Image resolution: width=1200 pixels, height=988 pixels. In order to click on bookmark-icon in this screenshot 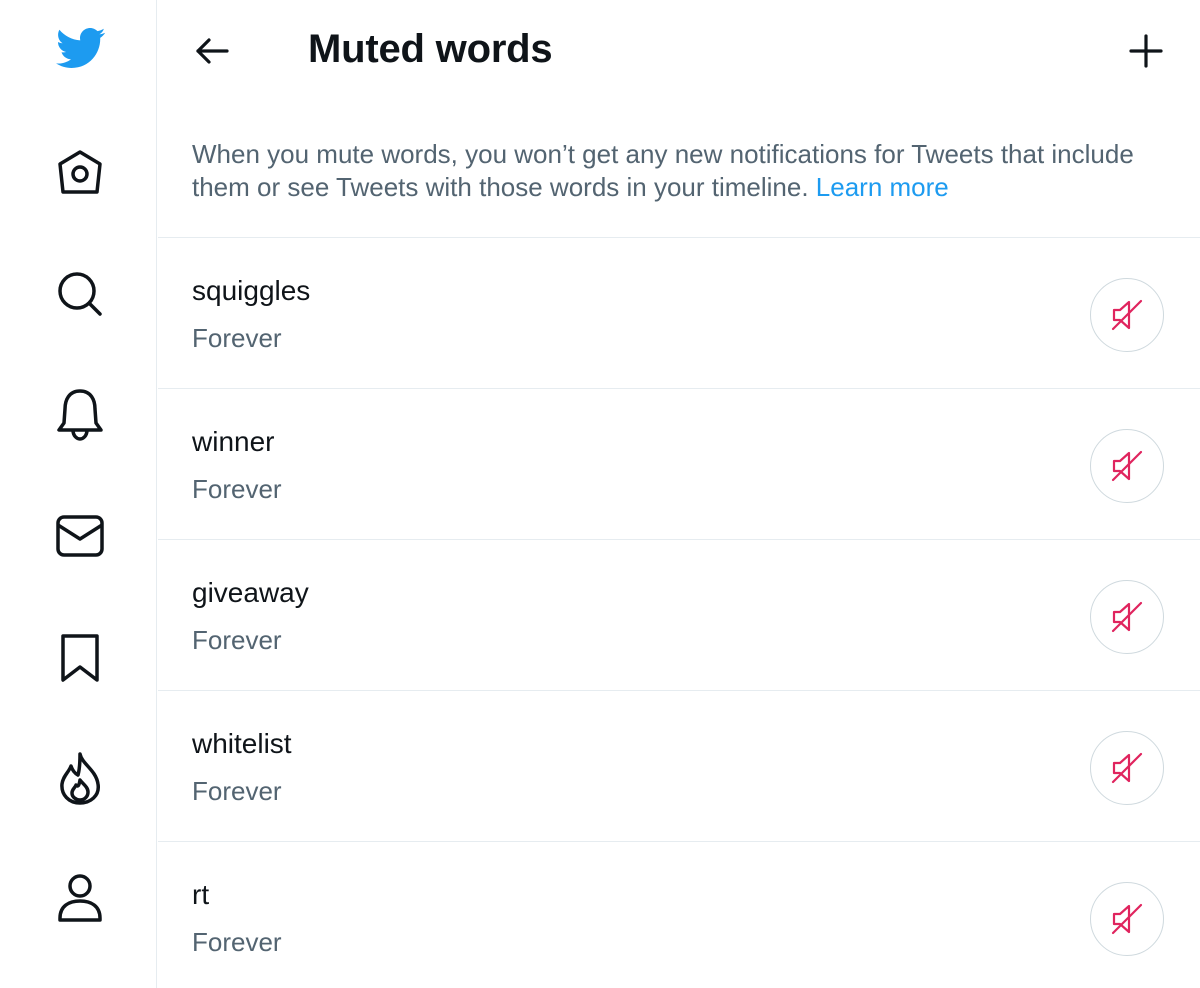, I will do `click(80, 658)`.